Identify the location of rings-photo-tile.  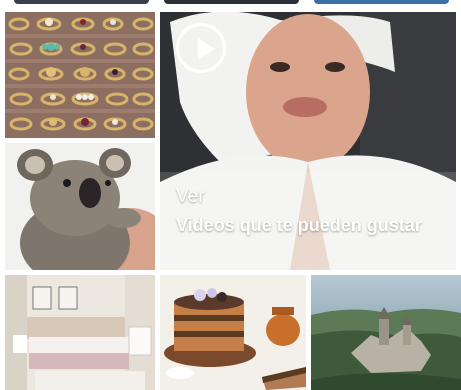
(80, 75).